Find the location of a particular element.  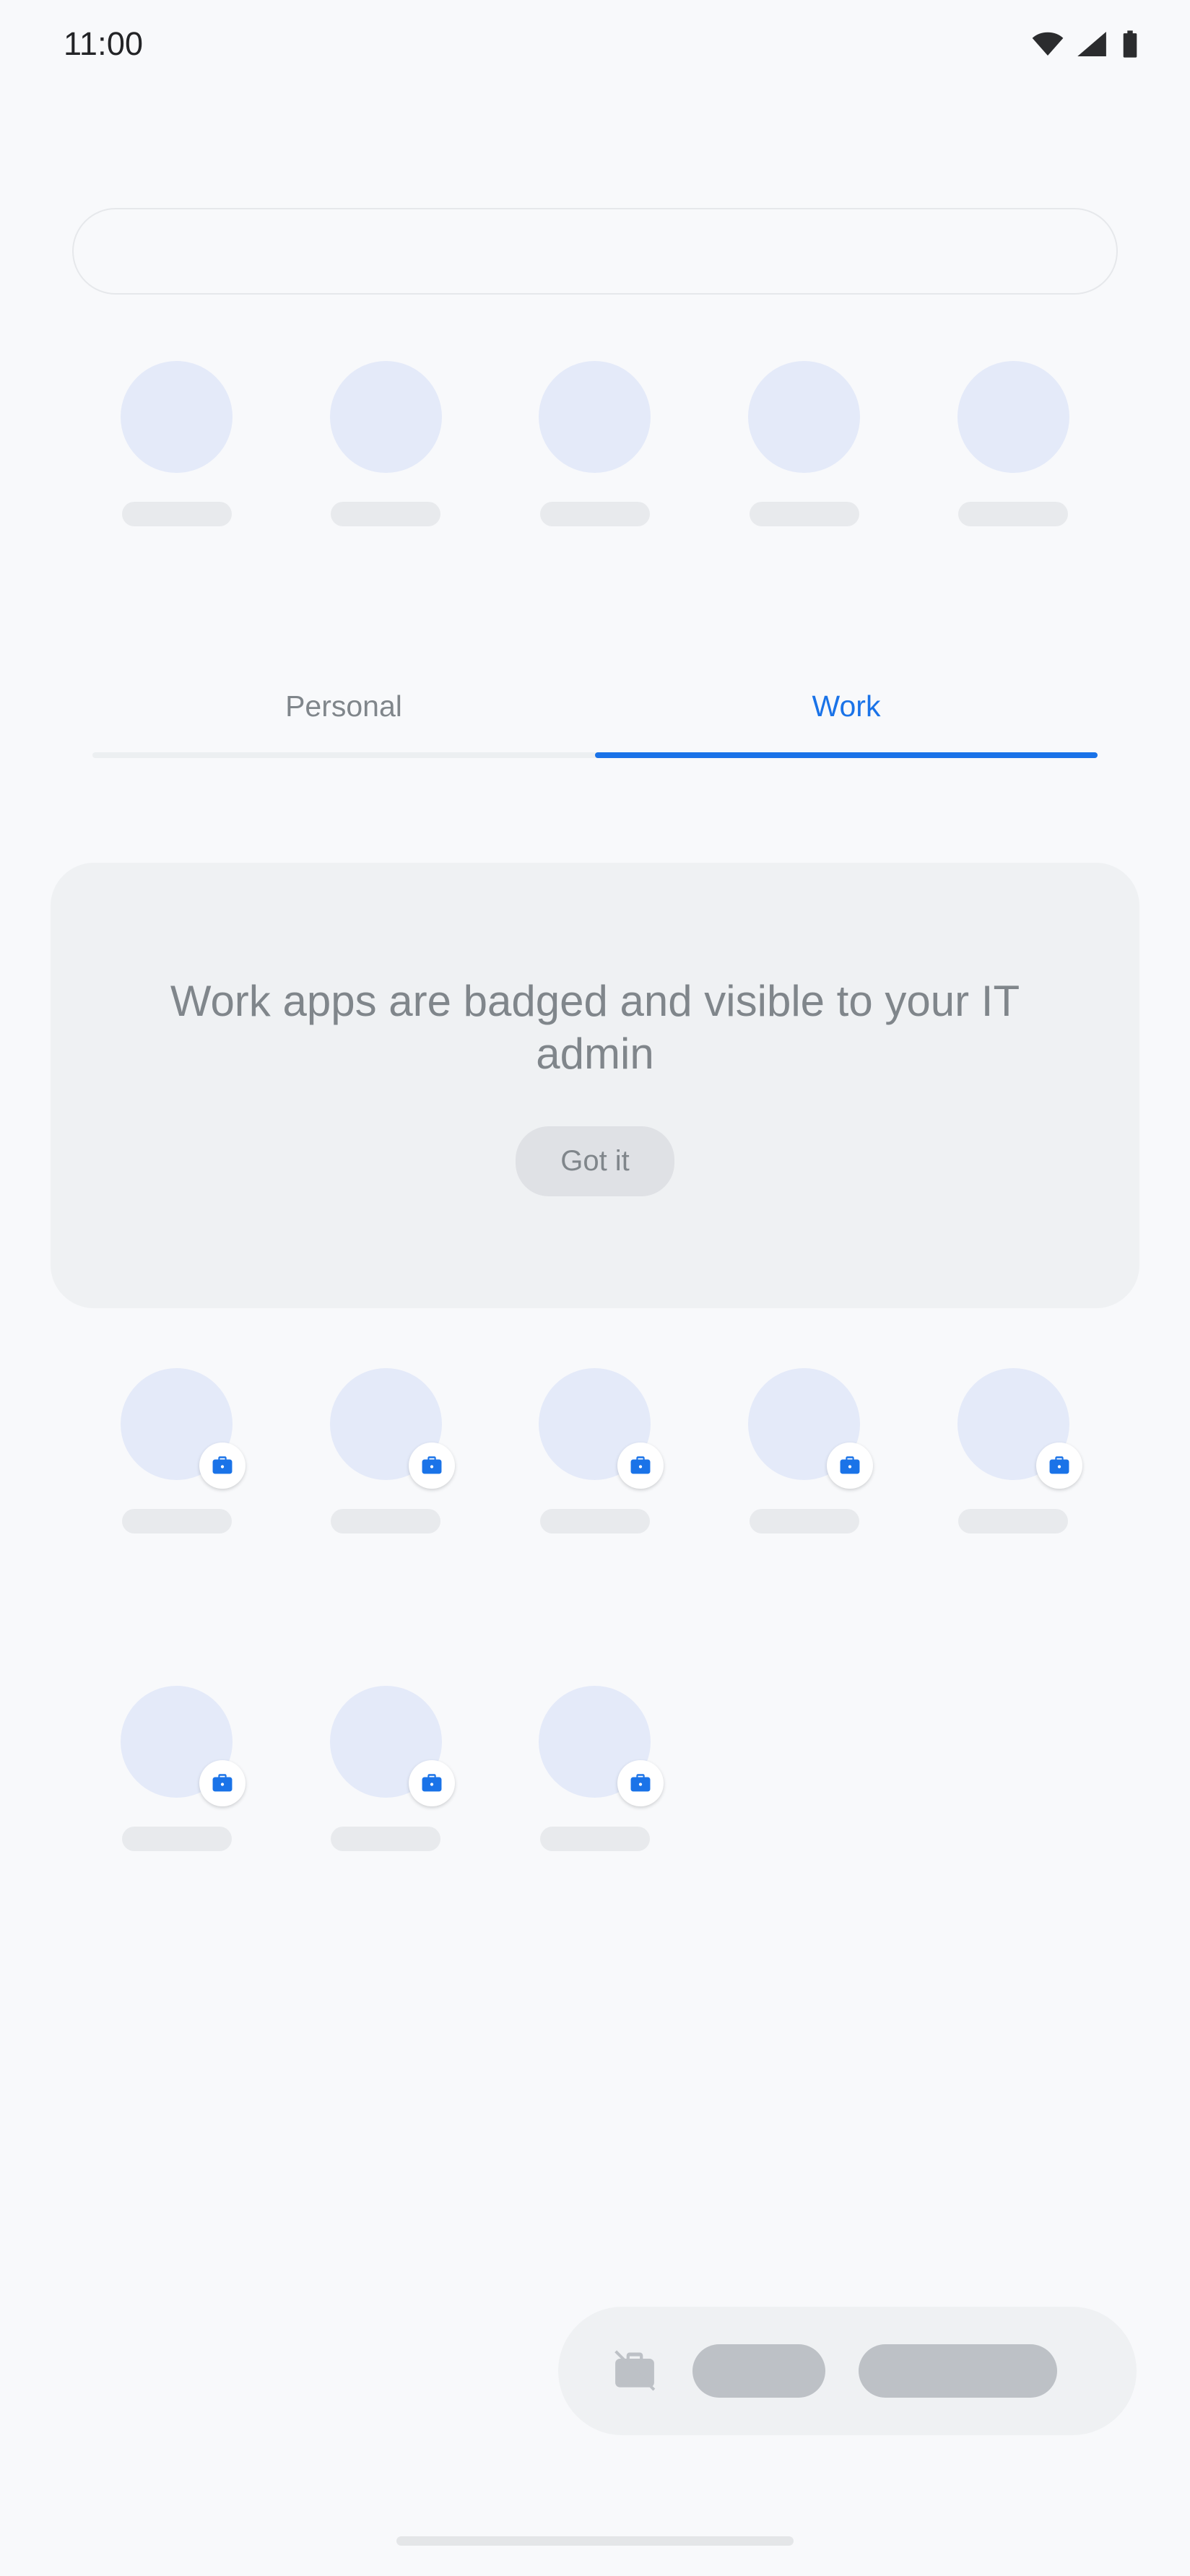

tab-strip: Personal Work is located at coordinates (595, 720).